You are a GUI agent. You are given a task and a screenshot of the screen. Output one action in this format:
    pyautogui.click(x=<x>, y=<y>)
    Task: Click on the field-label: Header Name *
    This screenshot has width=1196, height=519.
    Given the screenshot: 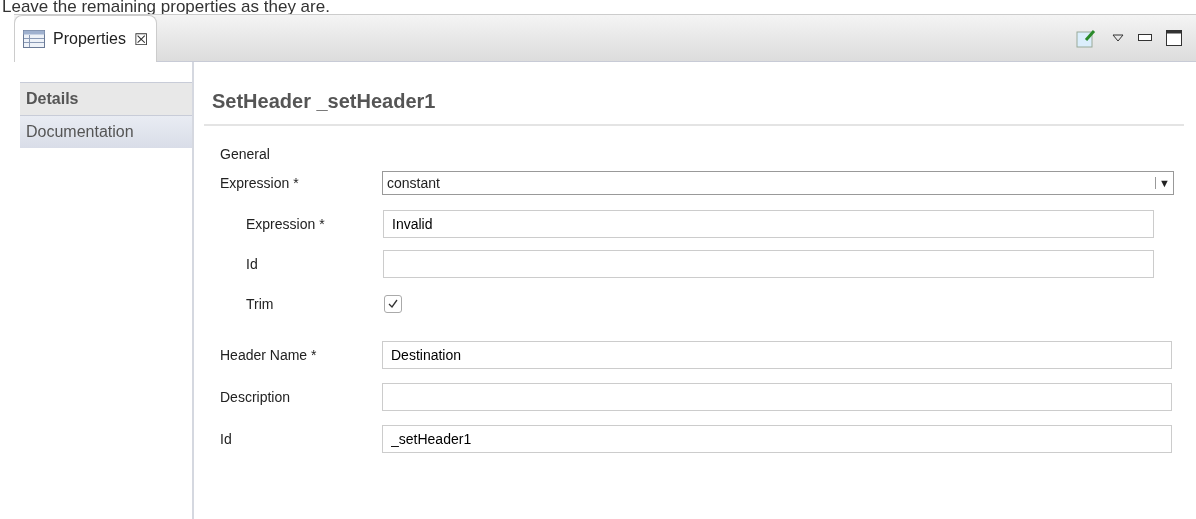 What is the action you would take?
    pyautogui.click(x=269, y=355)
    